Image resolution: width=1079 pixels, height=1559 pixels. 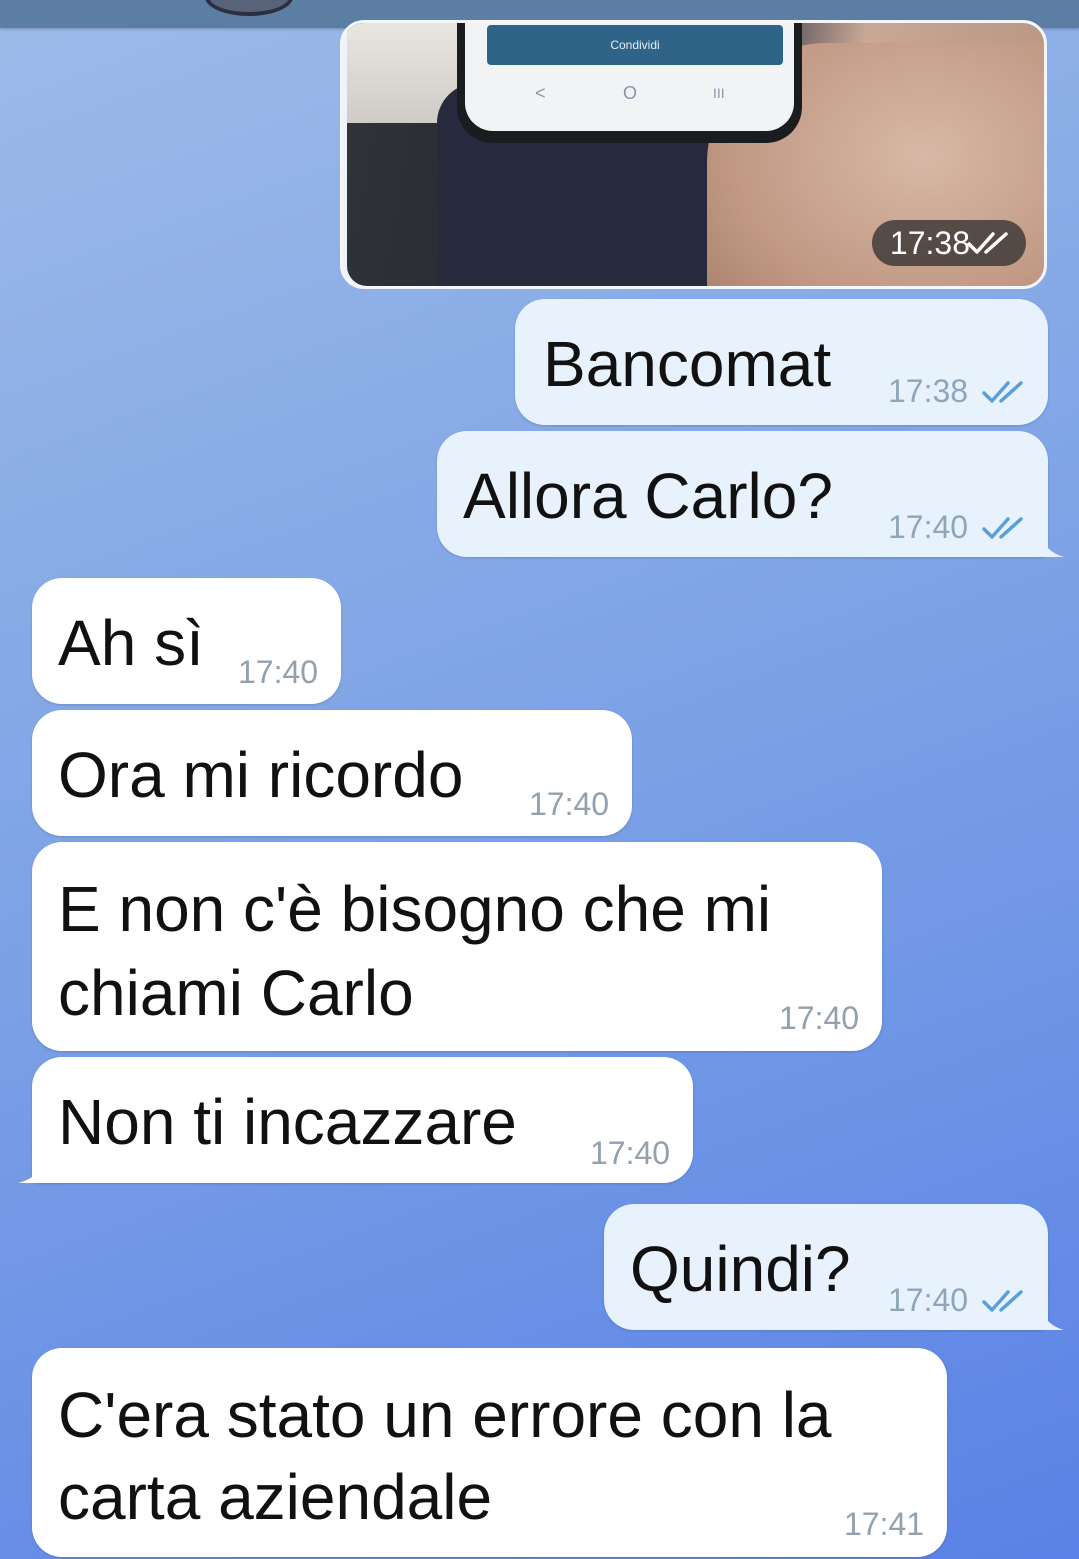 What do you see at coordinates (261, 775) in the screenshot?
I see `message-text: Ora mi ricordo` at bounding box center [261, 775].